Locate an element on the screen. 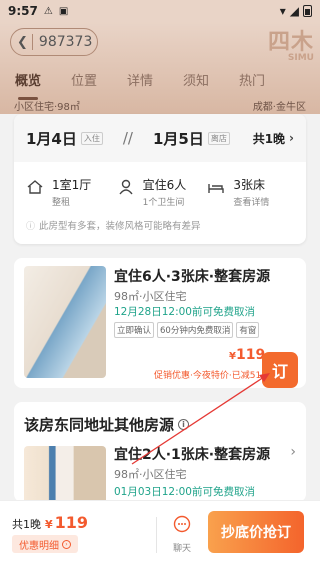 The width and height of the screenshot is (320, 568). checkout-date: 1月5日 is located at coordinates (178, 138).